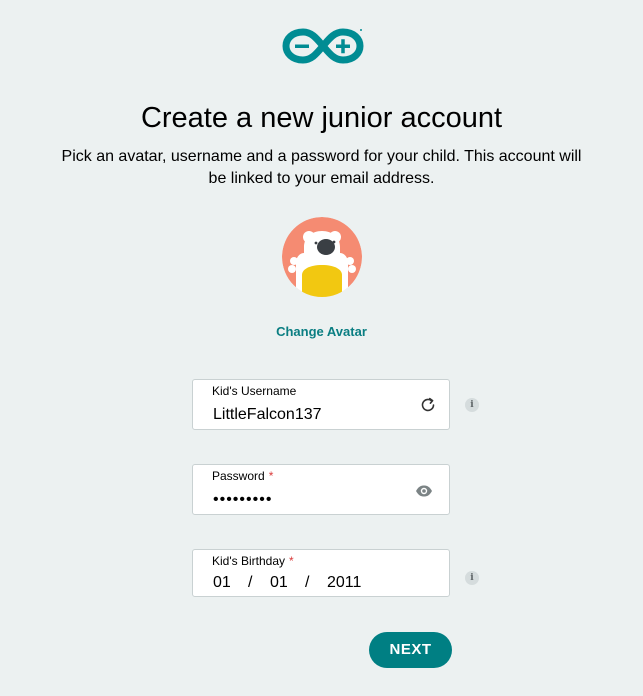 This screenshot has width=643, height=696. Describe the element at coordinates (344, 583) in the screenshot. I see `birthday-year: 2011` at that location.